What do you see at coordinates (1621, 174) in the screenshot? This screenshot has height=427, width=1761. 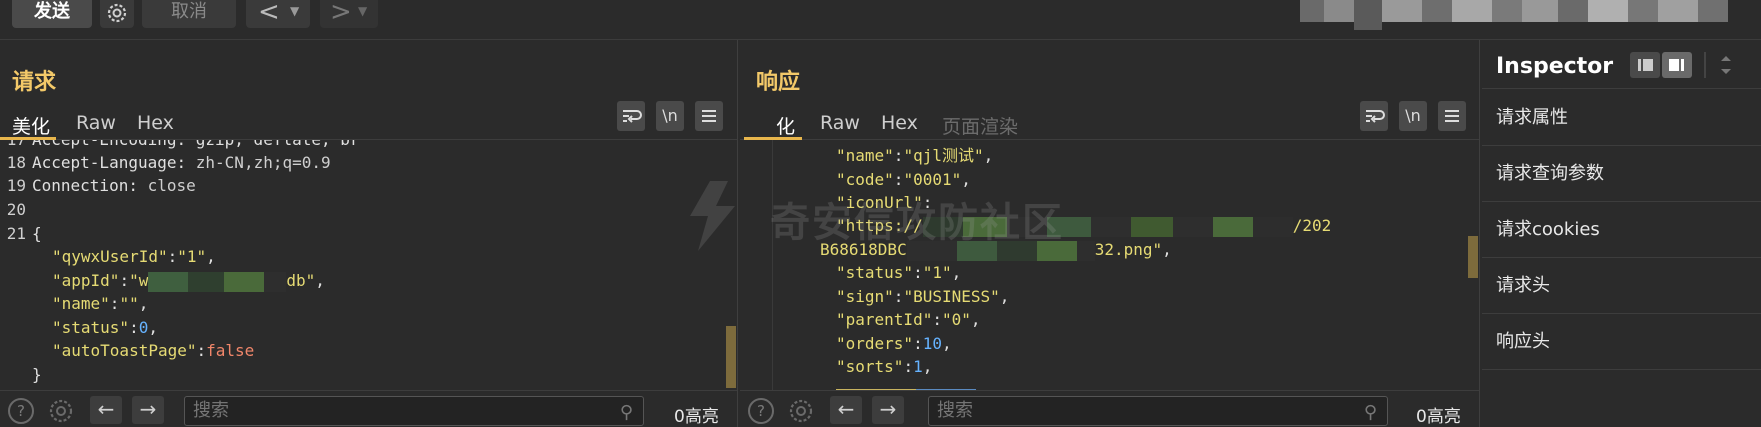 I see `inspector-item-query-params: 请求查询参数` at bounding box center [1621, 174].